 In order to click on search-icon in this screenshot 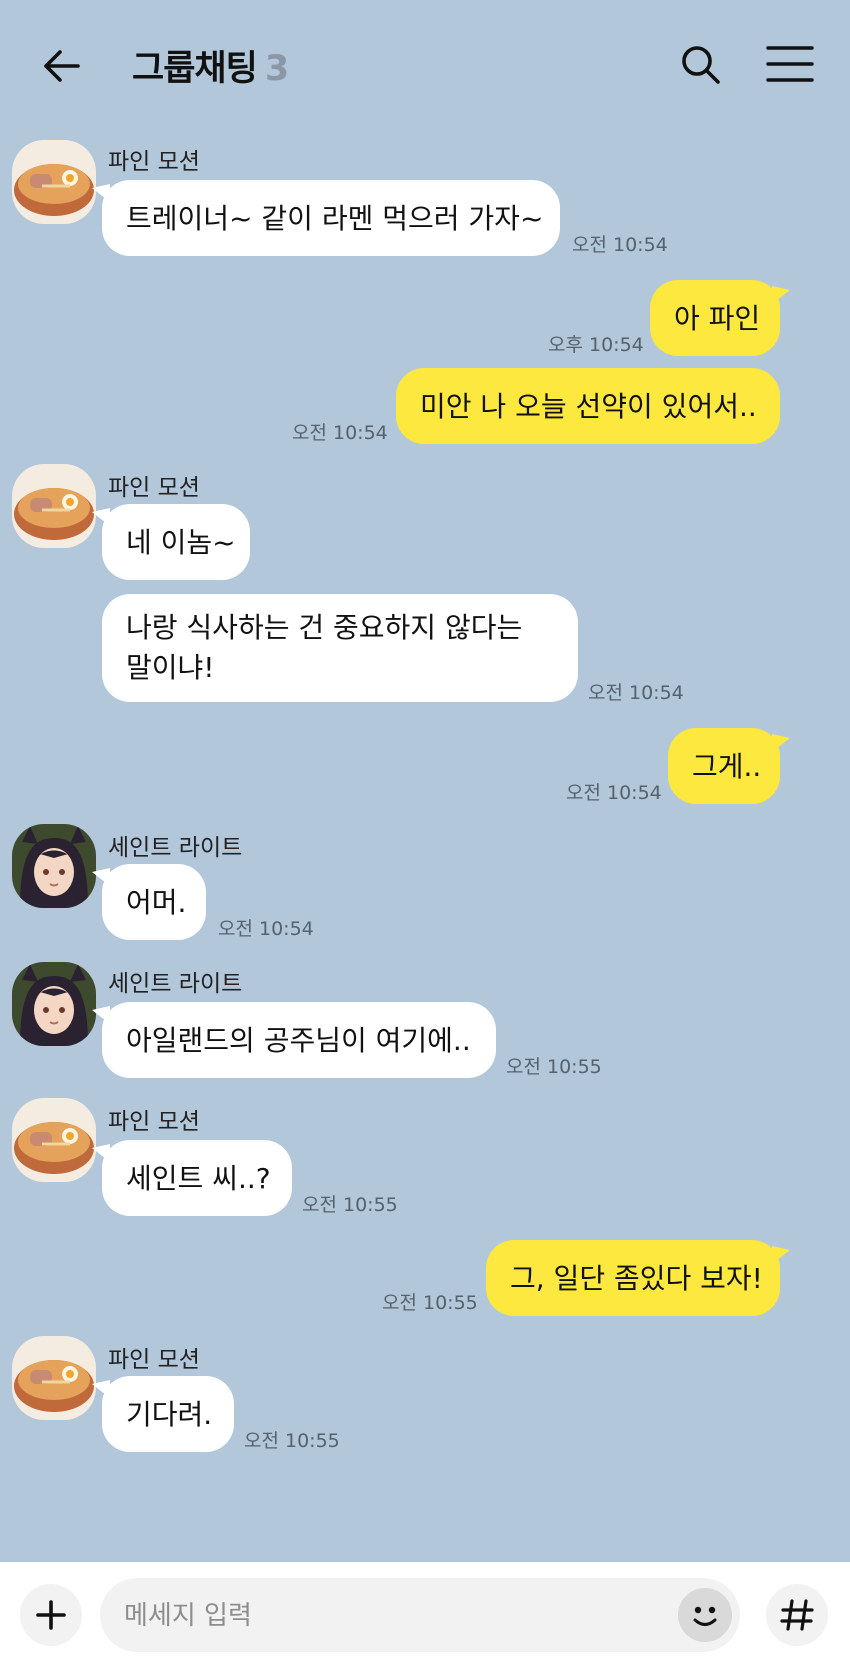, I will do `click(700, 64)`.